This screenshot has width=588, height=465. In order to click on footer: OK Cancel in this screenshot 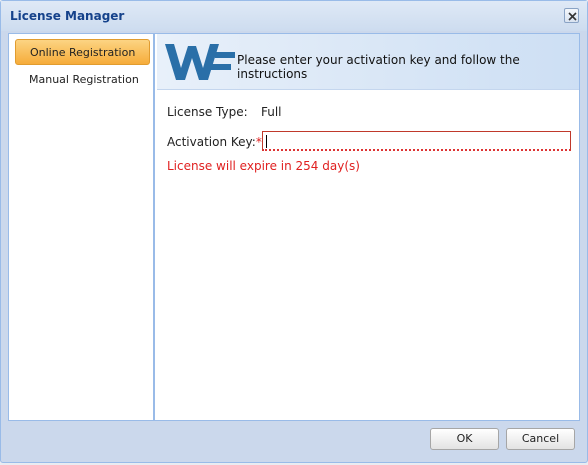, I will do `click(294, 443)`.